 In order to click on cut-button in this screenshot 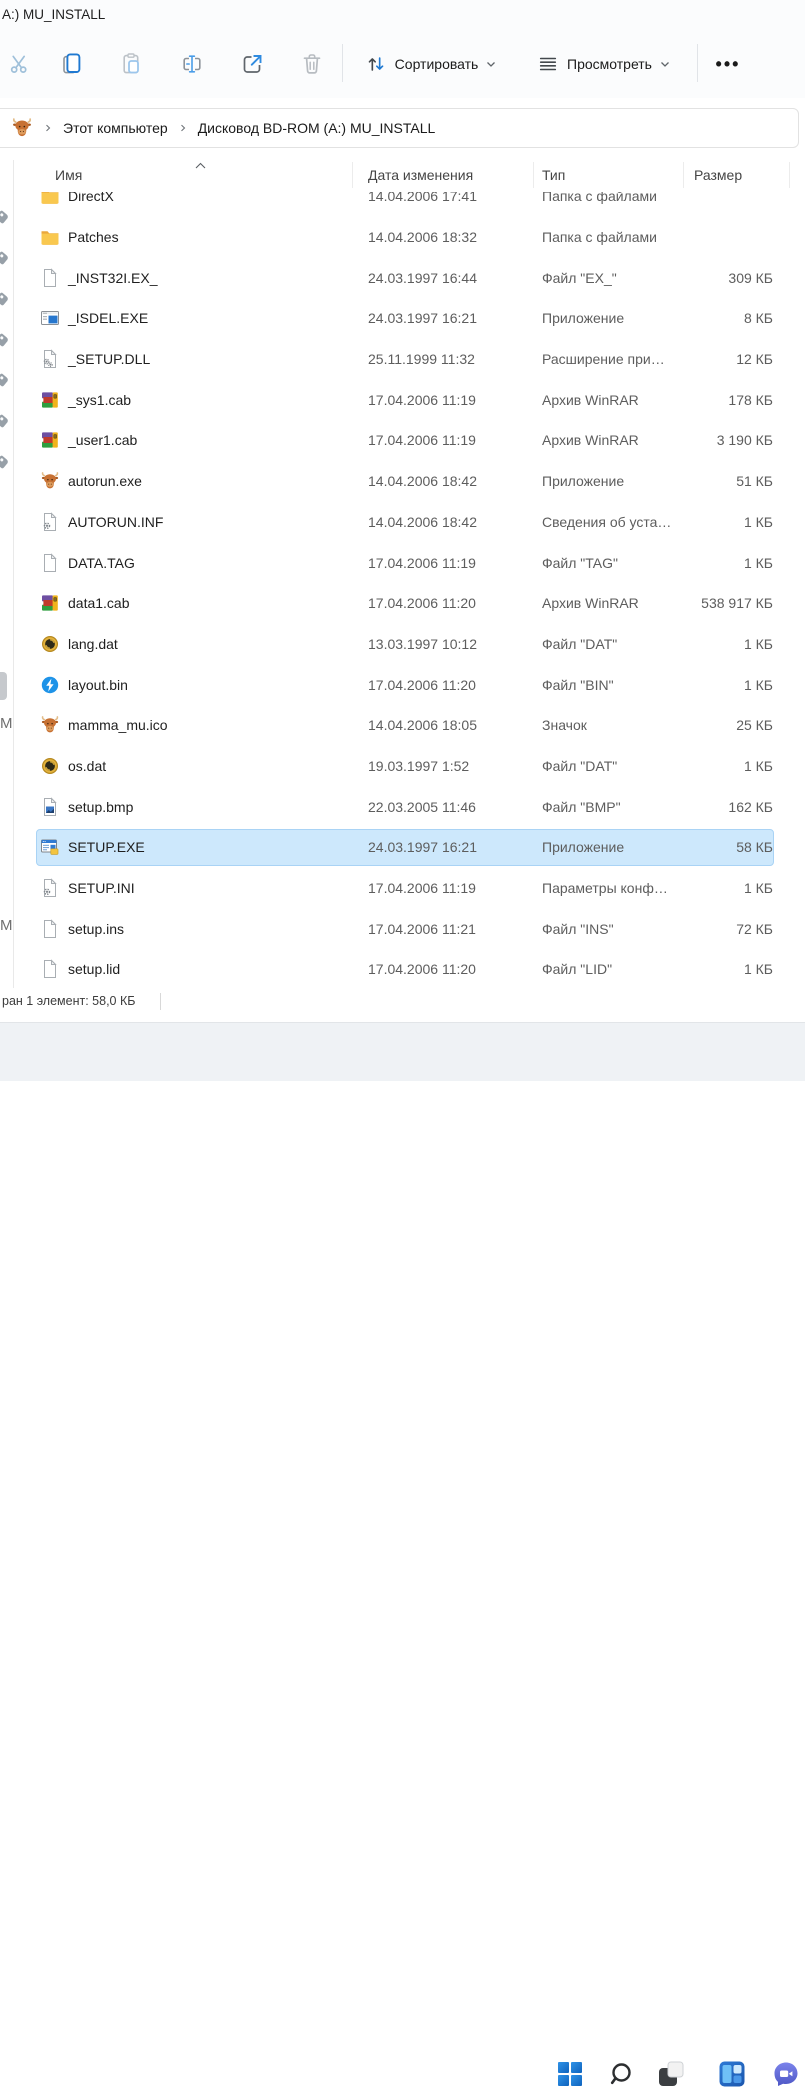, I will do `click(20, 64)`.